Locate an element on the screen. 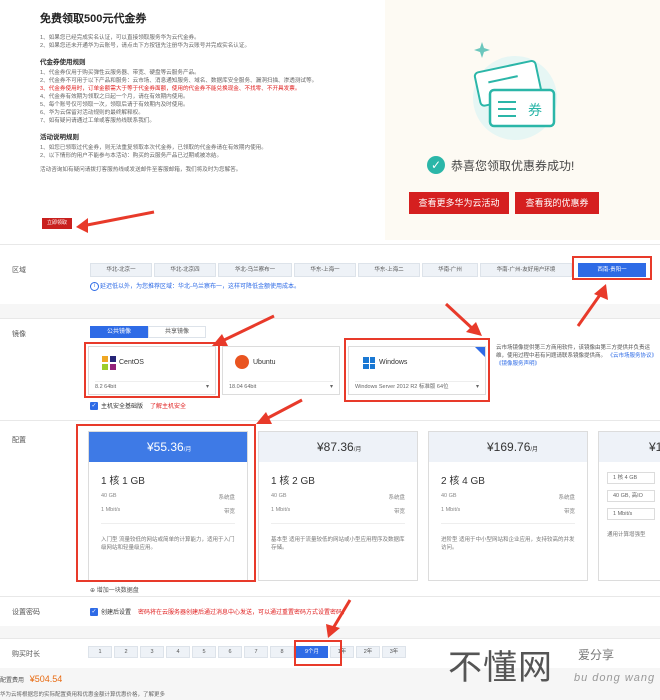 The width and height of the screenshot is (660, 700). host-security-row: ✓ 主机安全基础版 了解主机安全 is located at coordinates (138, 405).